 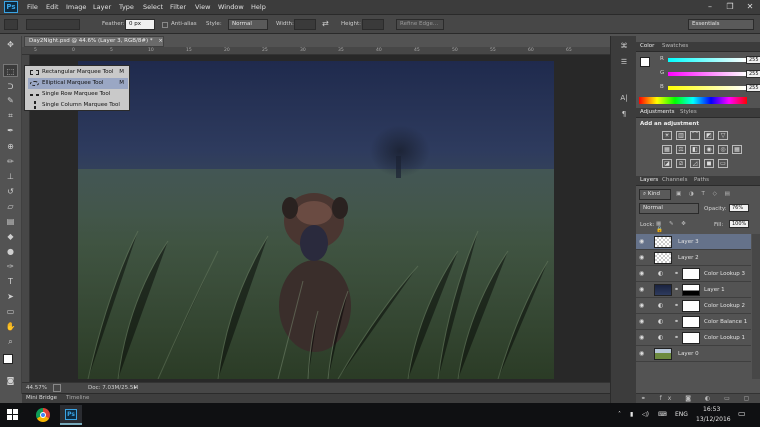 I want to click on layers-panel-footer-icons: ⚭ fx ◙ ◐ ▭ ▢ 🗑, so click(x=698, y=402).